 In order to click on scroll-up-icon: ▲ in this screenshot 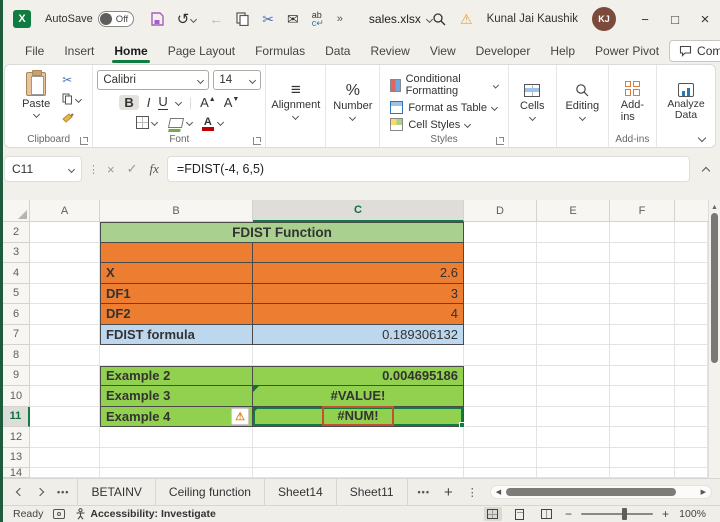, I will do `click(714, 206)`.